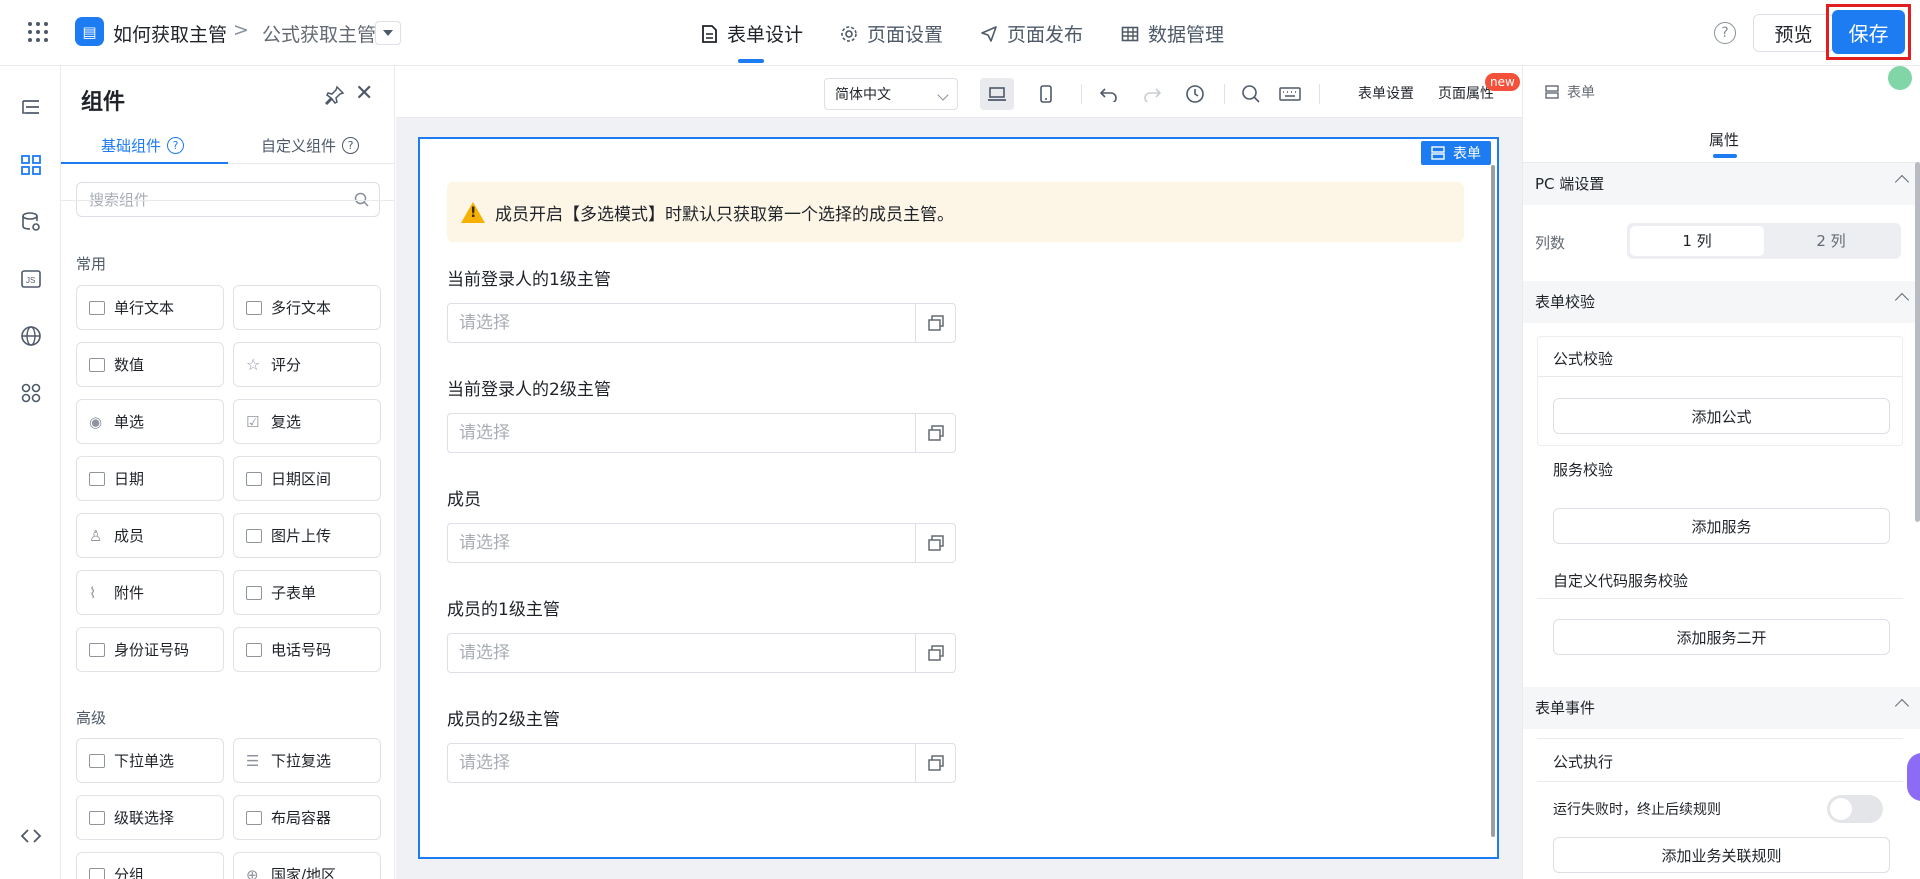  I want to click on redo-icon, so click(1152, 94).